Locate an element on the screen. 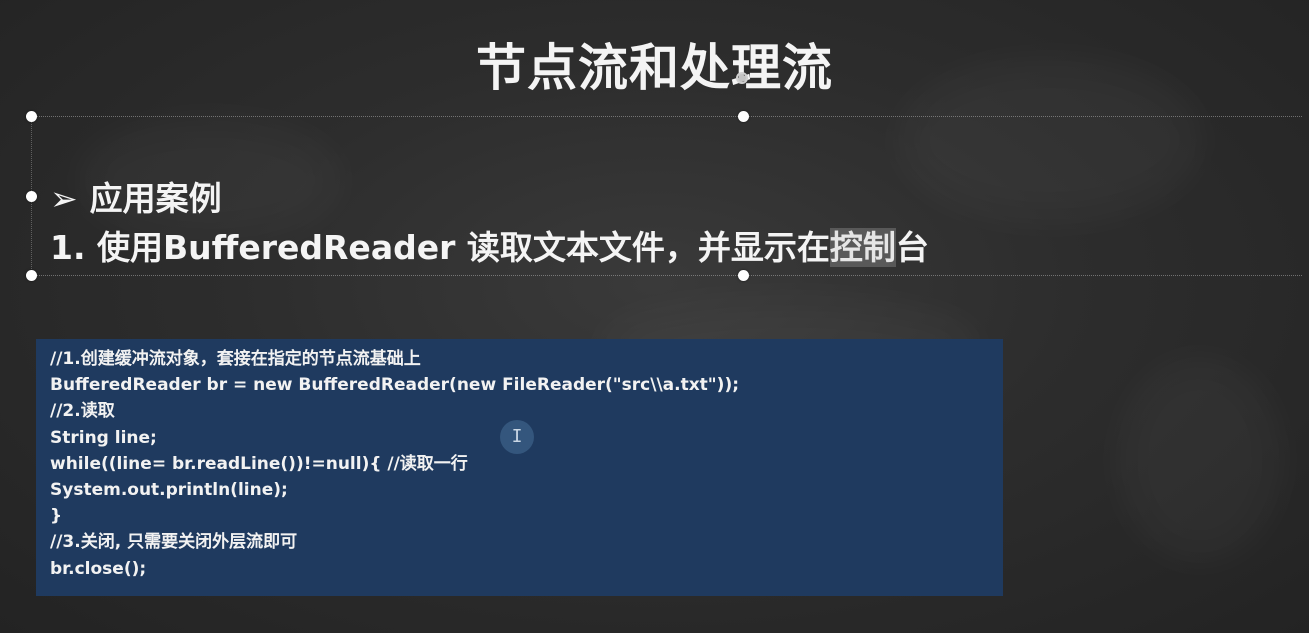  resize-handle-top-center is located at coordinates (743, 116).